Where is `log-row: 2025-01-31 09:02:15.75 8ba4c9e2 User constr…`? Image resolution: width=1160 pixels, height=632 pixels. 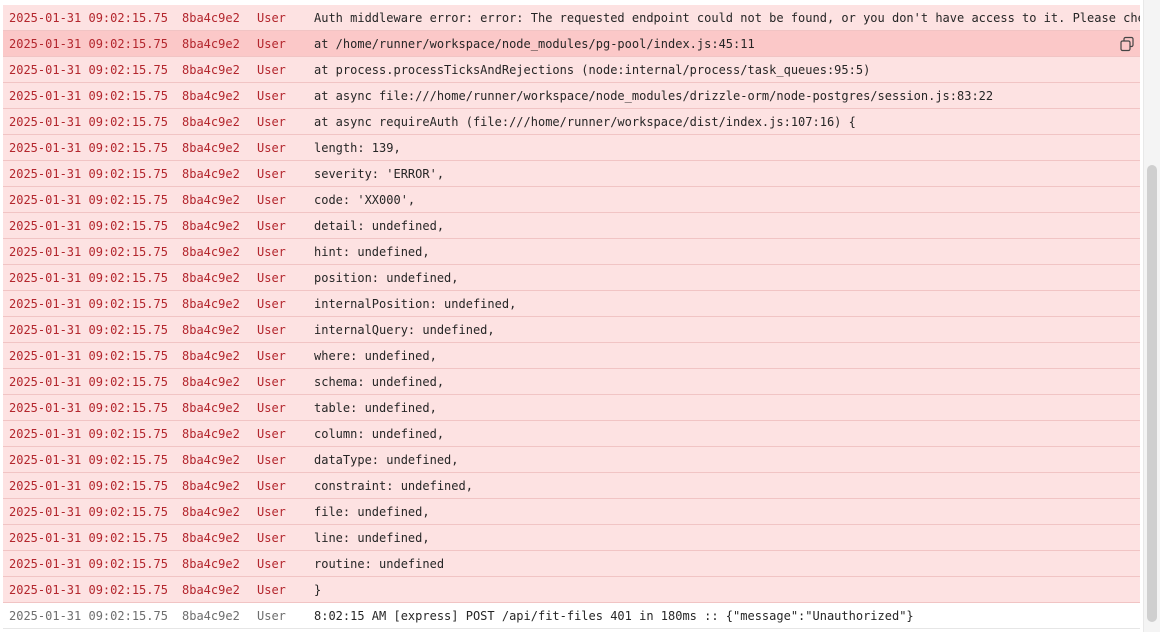 log-row: 2025-01-31 09:02:15.75 8ba4c9e2 User constr… is located at coordinates (571, 486).